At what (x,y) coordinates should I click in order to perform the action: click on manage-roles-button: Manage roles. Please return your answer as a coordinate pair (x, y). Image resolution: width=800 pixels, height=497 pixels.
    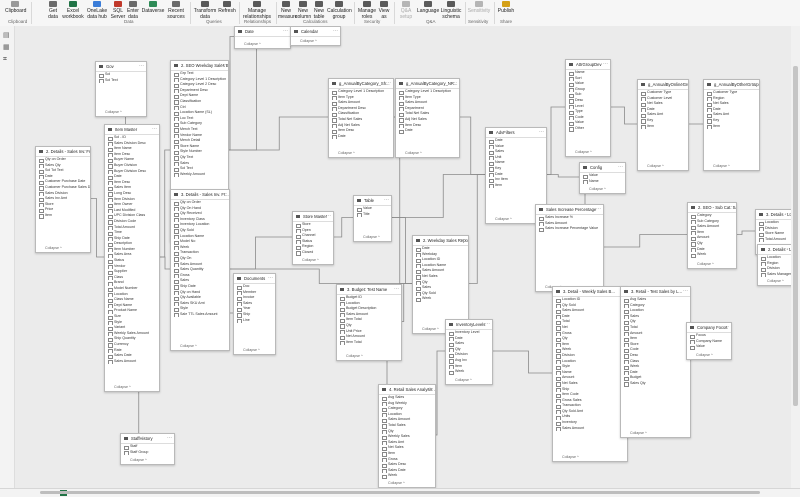
    Looking at the image, I should click on (367, 10).